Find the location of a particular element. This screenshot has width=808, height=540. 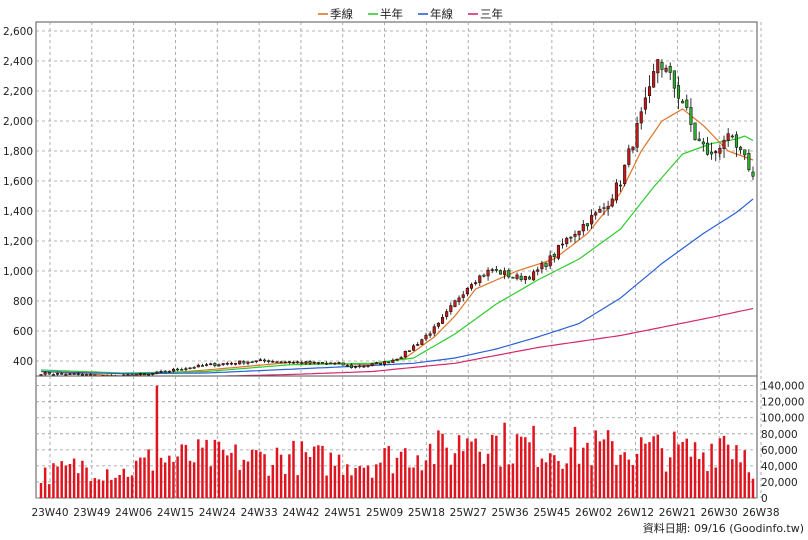

price-tick-label: 1,600 is located at coordinates (18, 182).